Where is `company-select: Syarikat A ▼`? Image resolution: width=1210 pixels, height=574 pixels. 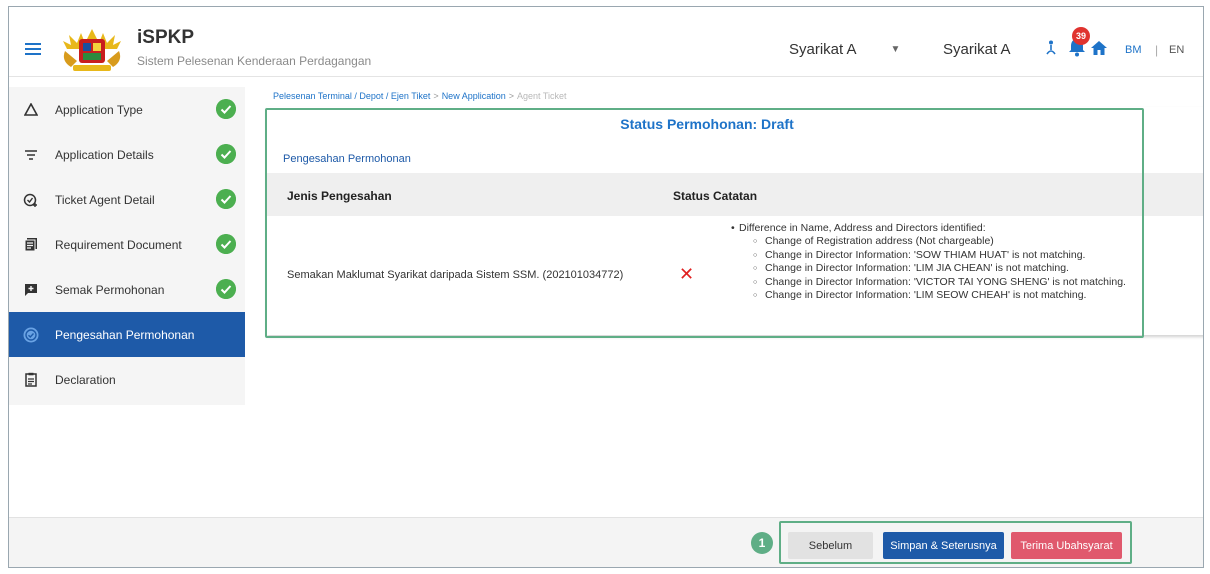 company-select: Syarikat A ▼ is located at coordinates (844, 49).